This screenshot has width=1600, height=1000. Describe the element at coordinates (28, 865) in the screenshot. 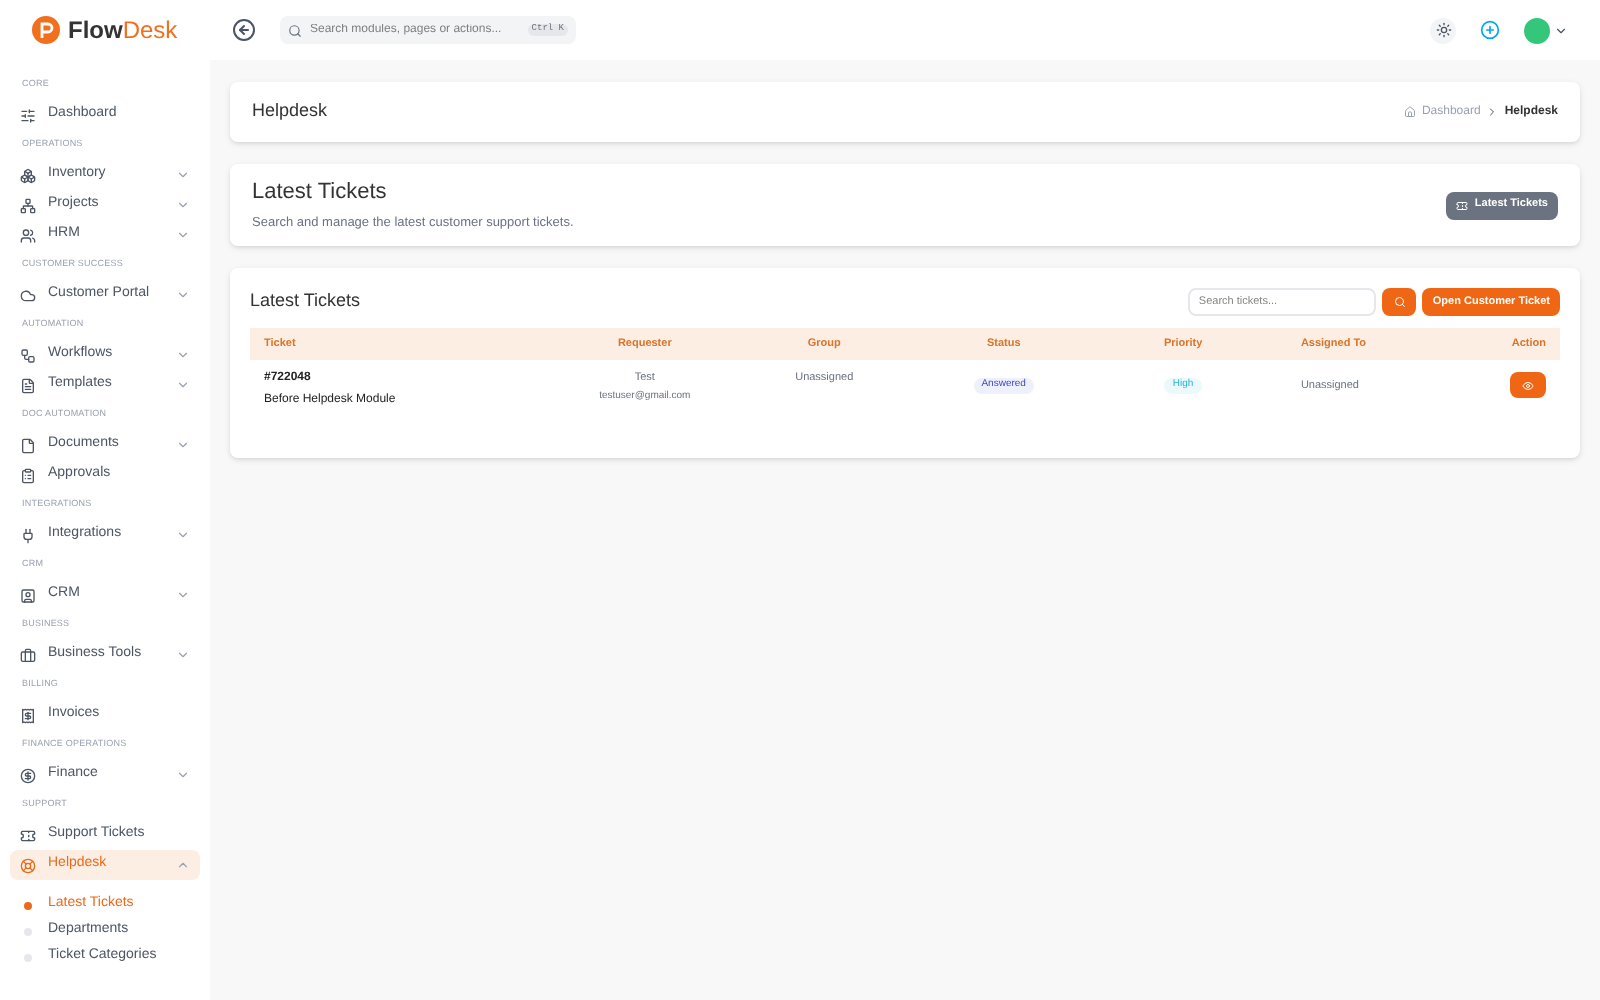

I see `lifebuoy-icon` at that location.